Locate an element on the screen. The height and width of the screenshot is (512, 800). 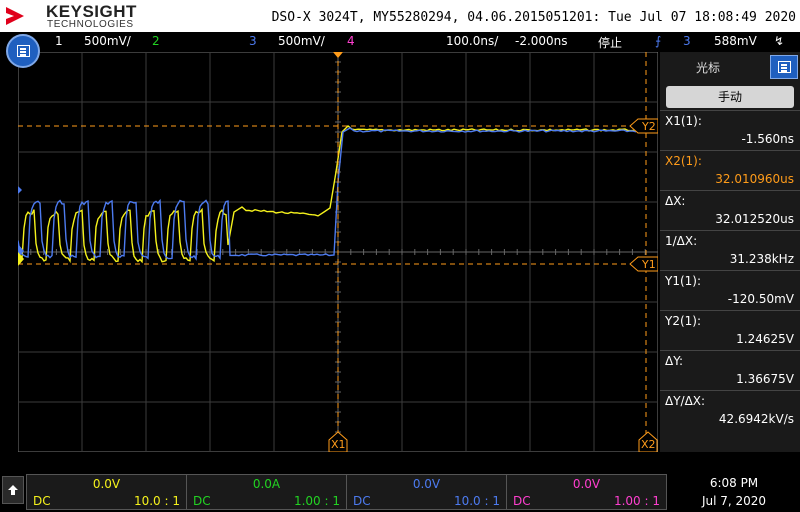
panel-menu-button is located at coordinates (784, 67).